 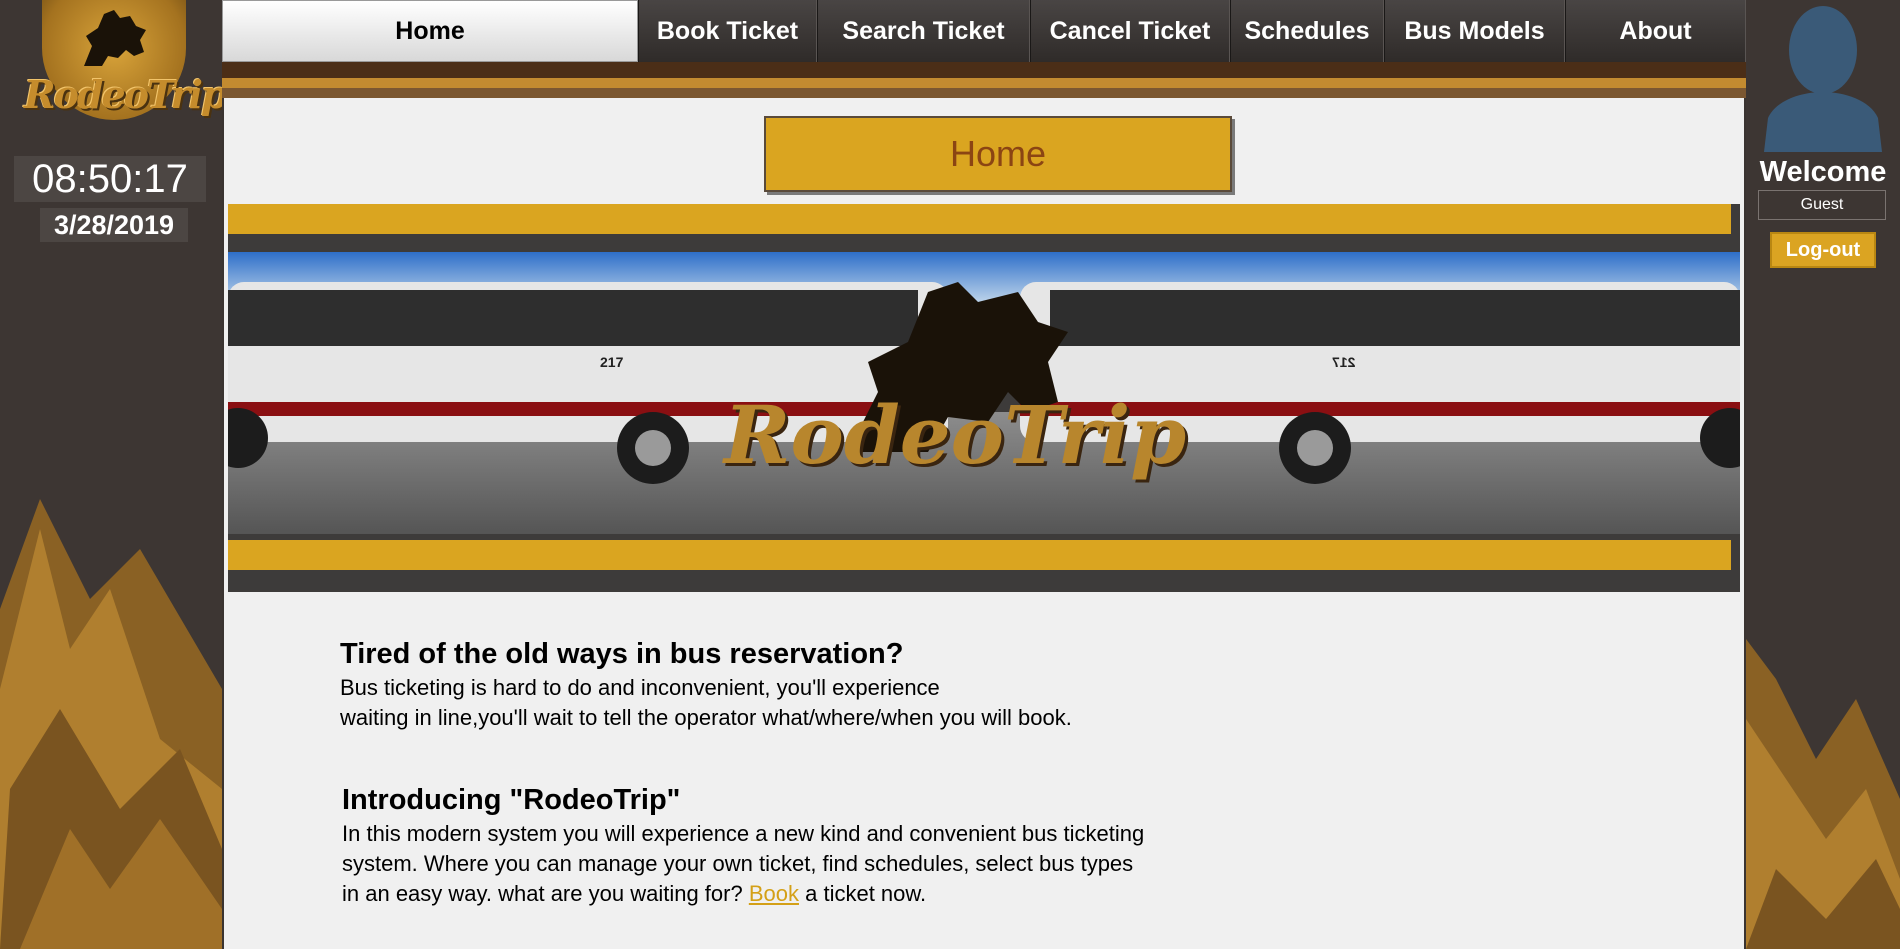 I want to click on clock-time: 08:50:17, so click(x=110, y=179).